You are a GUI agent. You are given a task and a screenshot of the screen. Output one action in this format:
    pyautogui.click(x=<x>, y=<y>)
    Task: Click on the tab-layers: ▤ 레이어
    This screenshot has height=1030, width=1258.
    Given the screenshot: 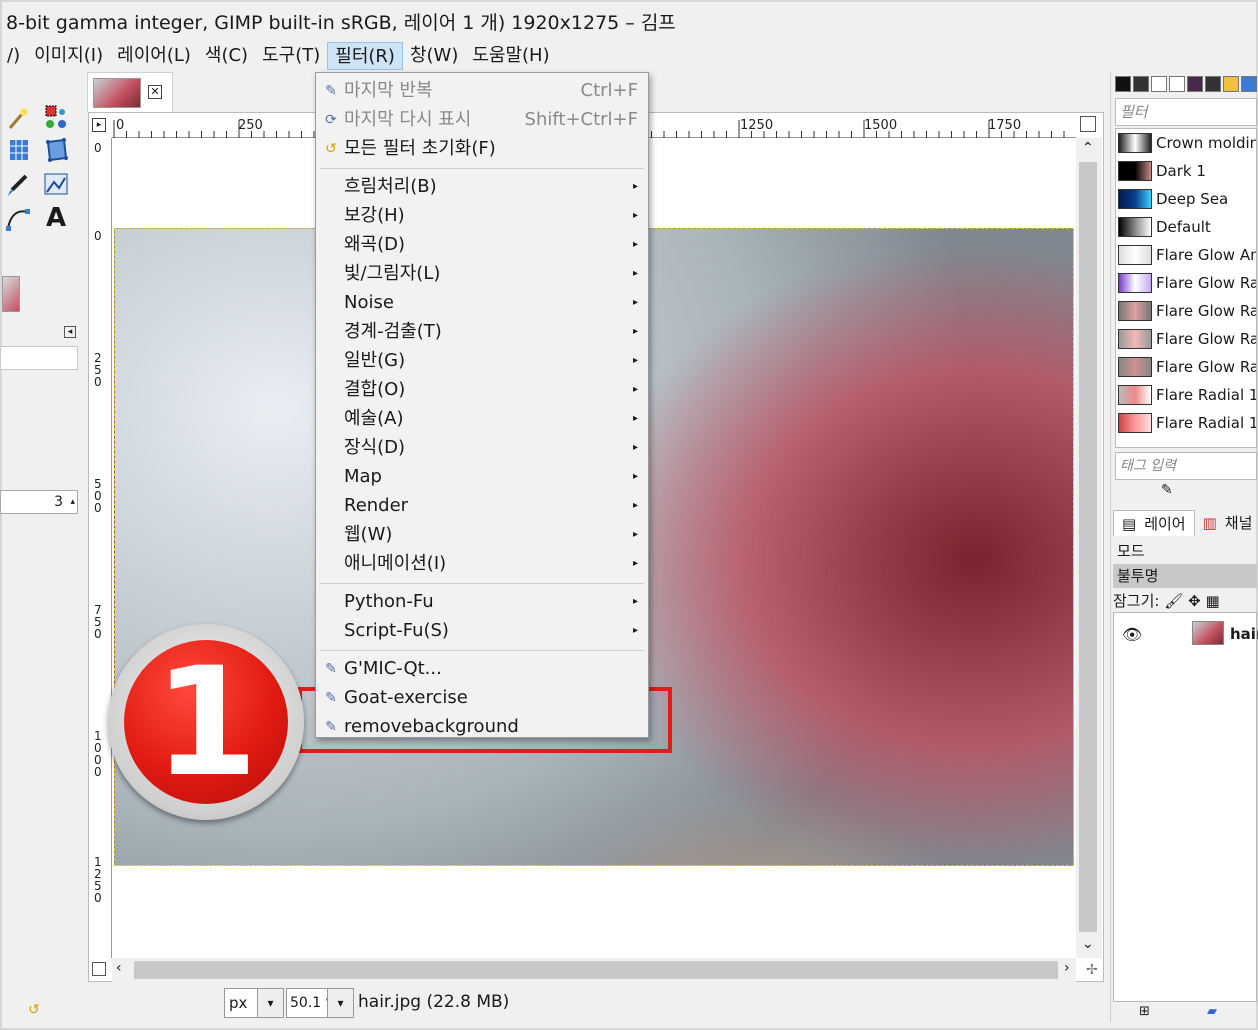 What is the action you would take?
    pyautogui.click(x=1154, y=523)
    